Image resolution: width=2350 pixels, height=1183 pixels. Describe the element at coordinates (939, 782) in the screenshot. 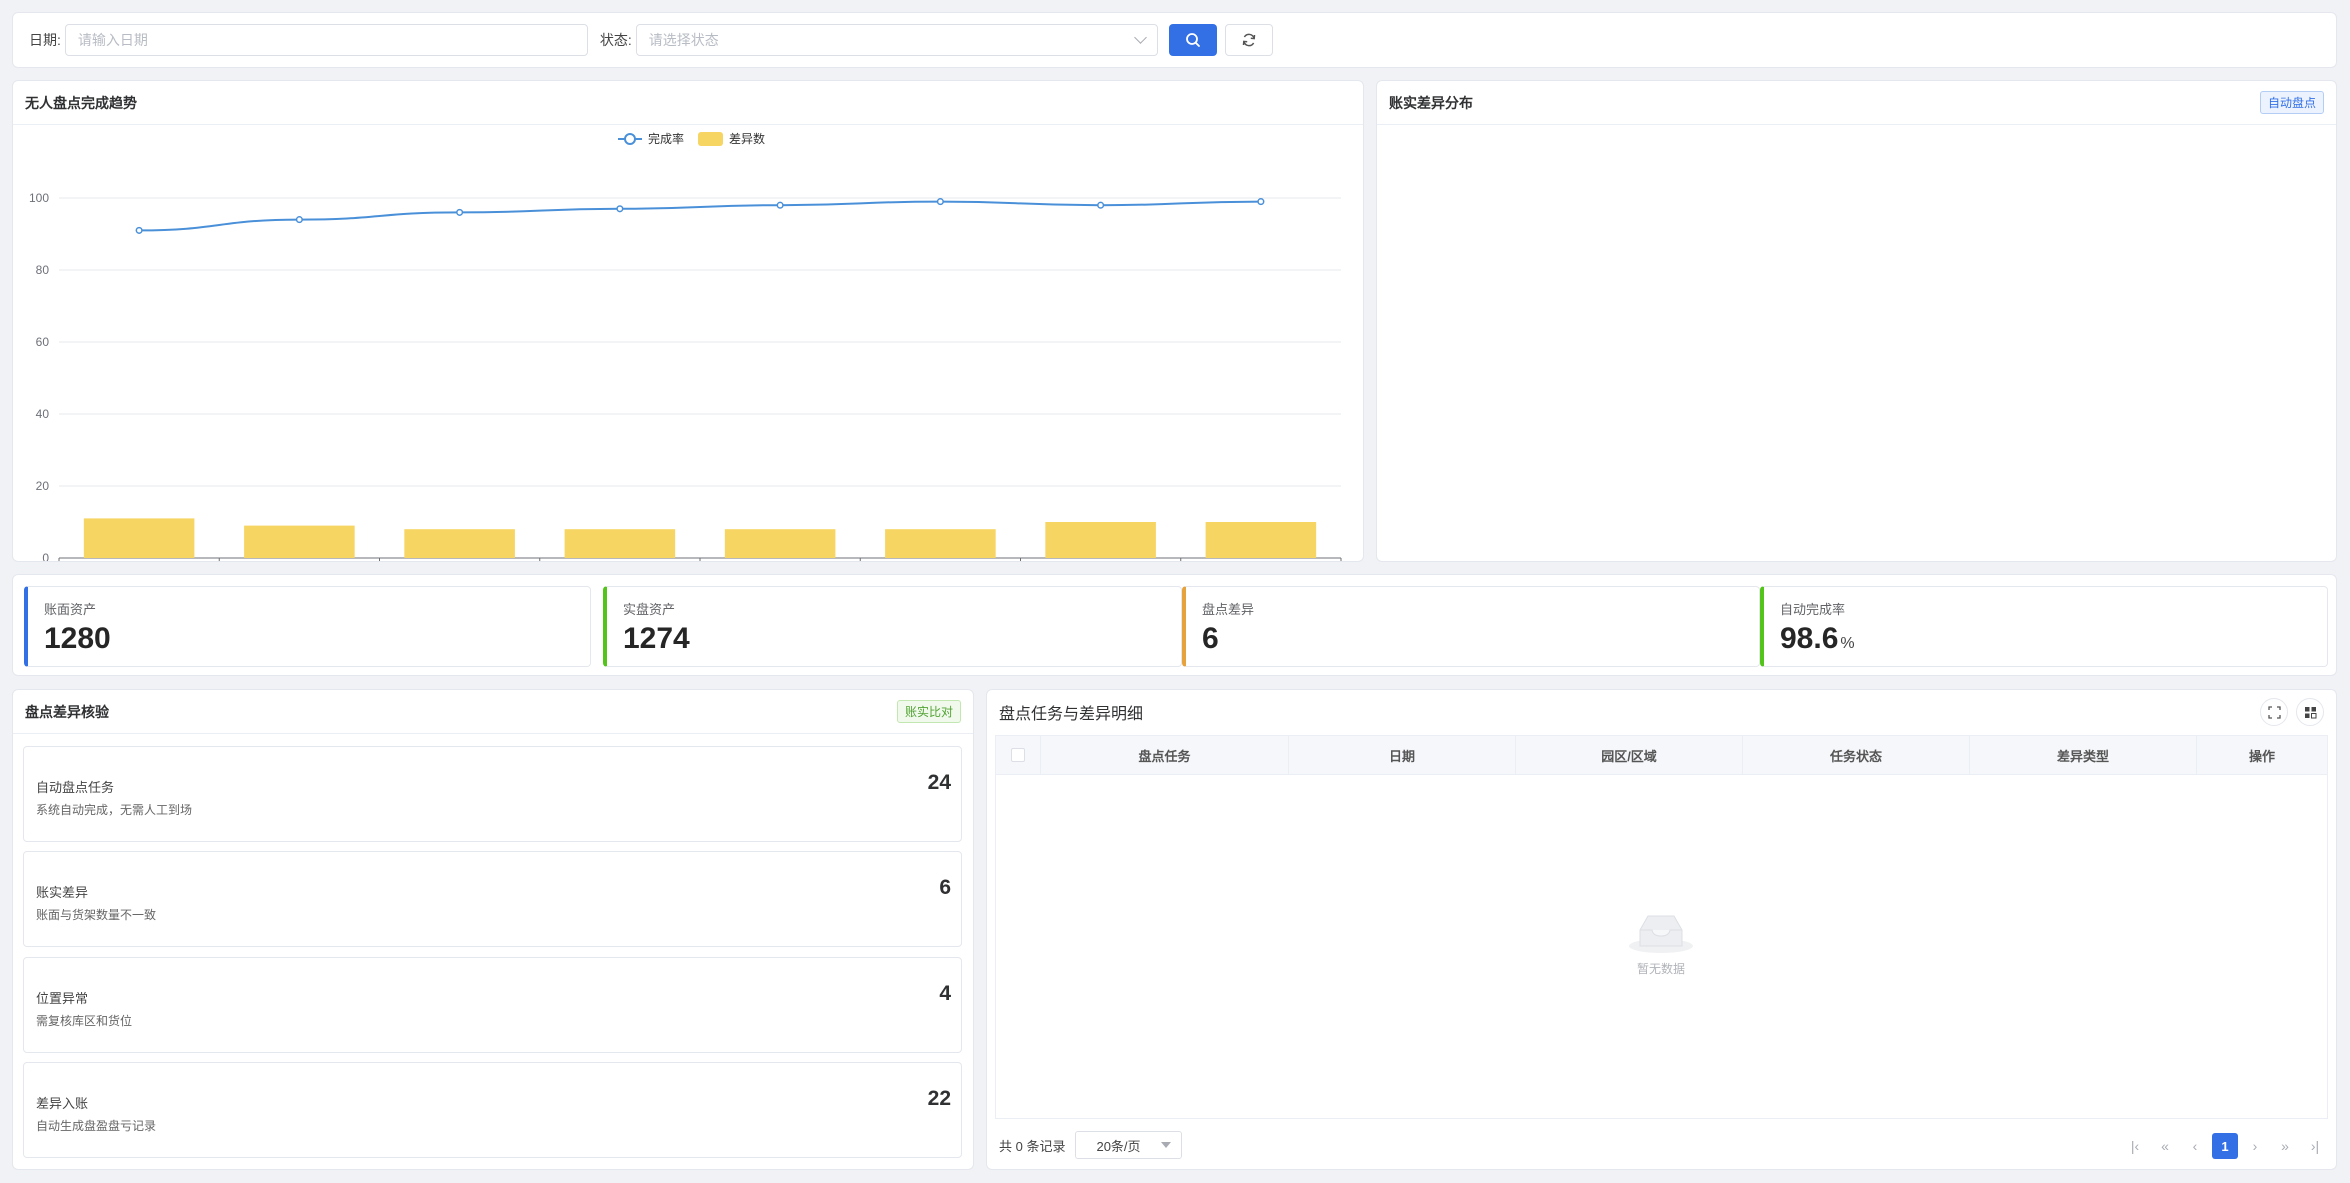

I see `check-item-value: 24` at that location.